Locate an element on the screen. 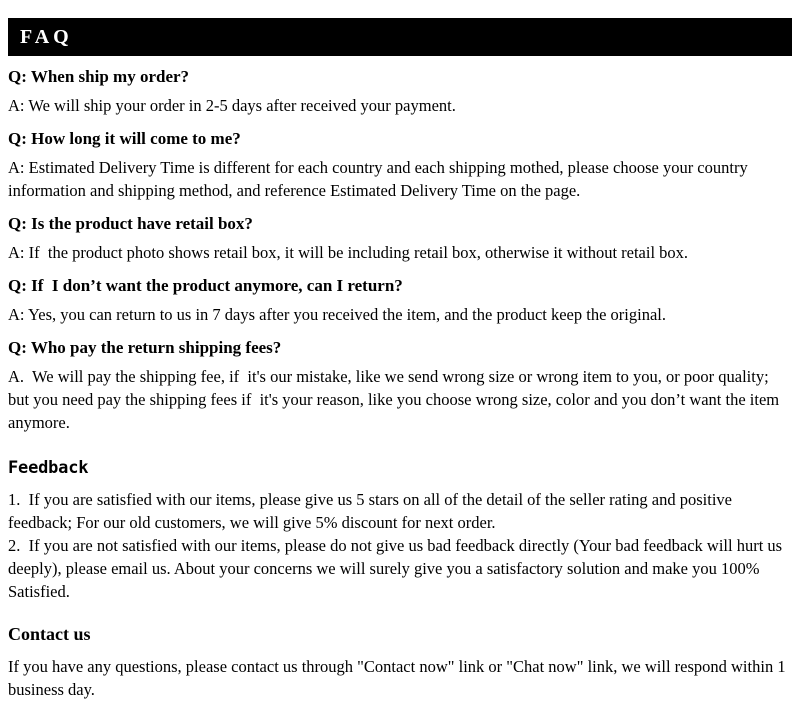 The width and height of the screenshot is (800, 718). feedback-heading: Feedback is located at coordinates (48, 468).